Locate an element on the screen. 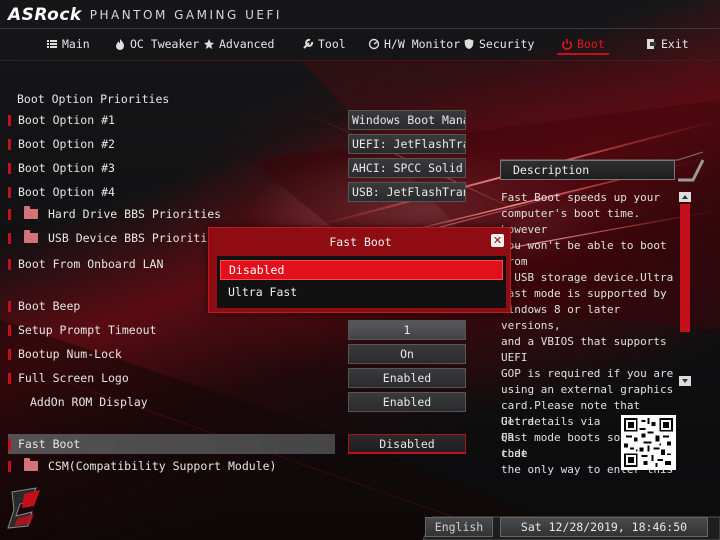 The image size is (720, 540). fast-boot-row: Fast Boot is located at coordinates (171, 444).